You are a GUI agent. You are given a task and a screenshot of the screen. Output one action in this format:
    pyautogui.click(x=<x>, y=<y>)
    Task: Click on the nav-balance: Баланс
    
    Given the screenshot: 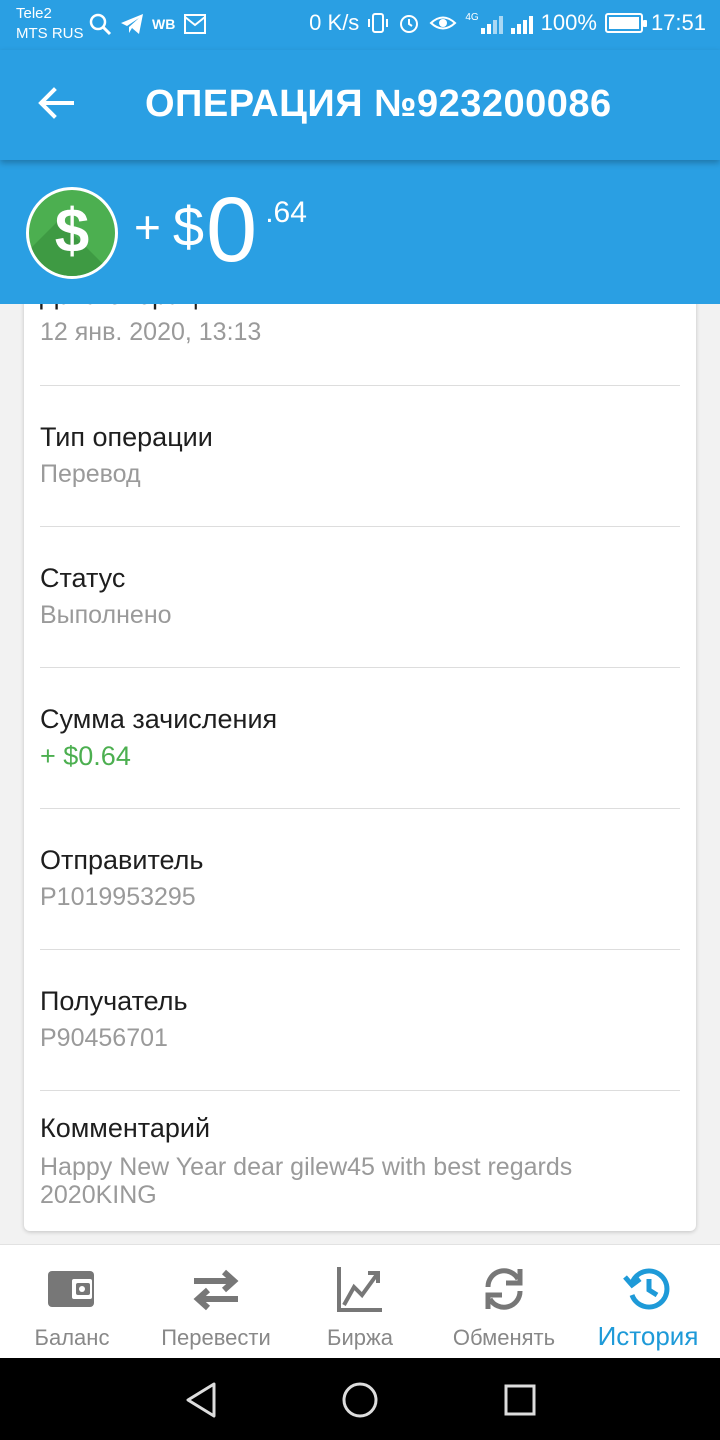 What is the action you would take?
    pyautogui.click(x=72, y=1301)
    